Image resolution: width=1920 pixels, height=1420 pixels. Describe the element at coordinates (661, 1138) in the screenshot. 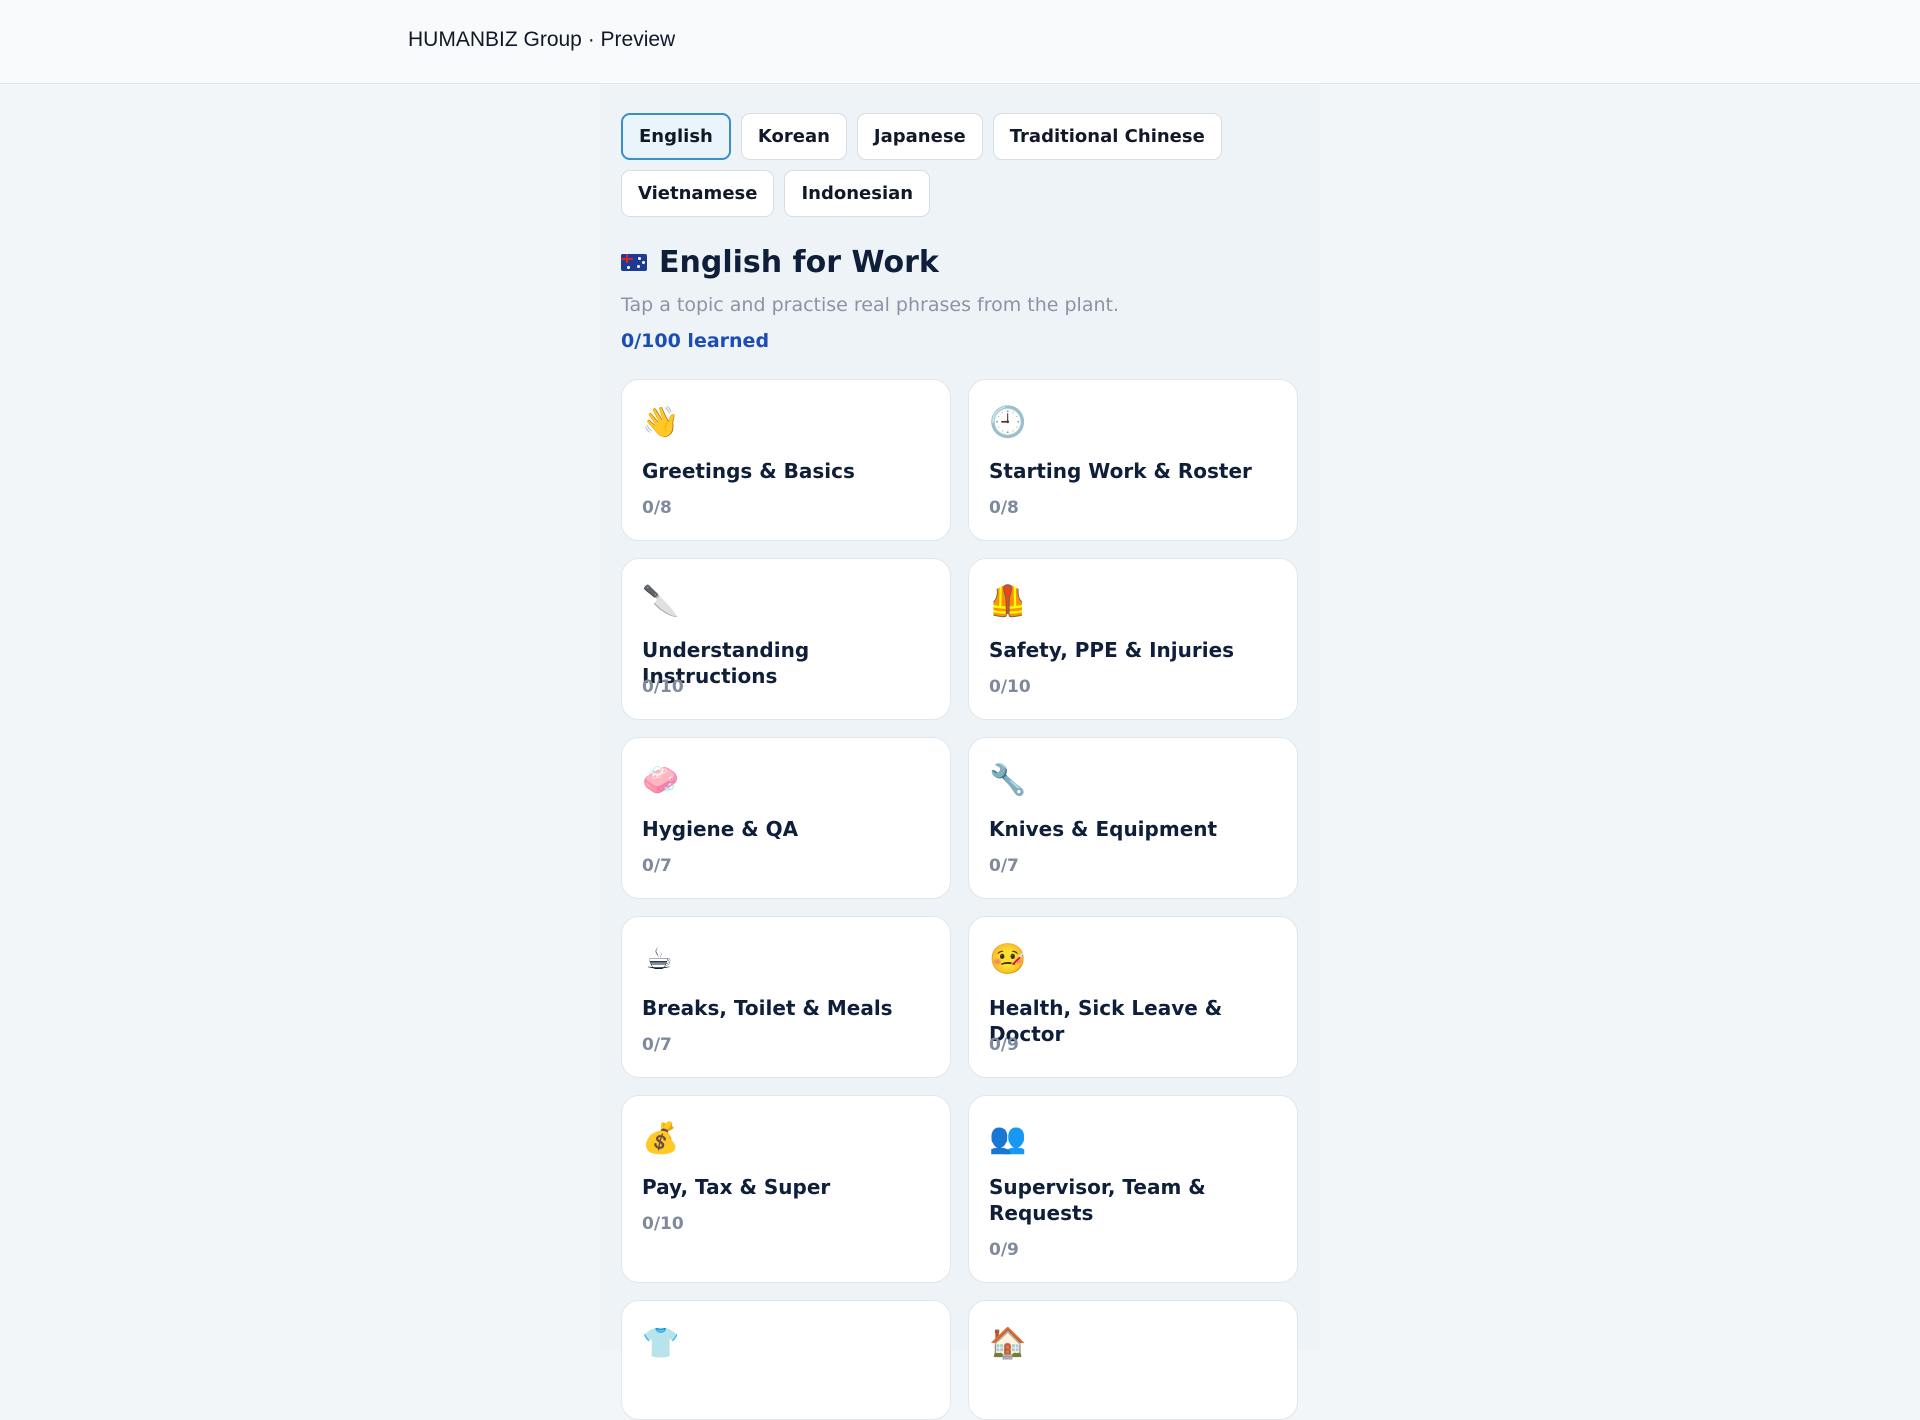

I see `money-bag-icon: 💰` at that location.